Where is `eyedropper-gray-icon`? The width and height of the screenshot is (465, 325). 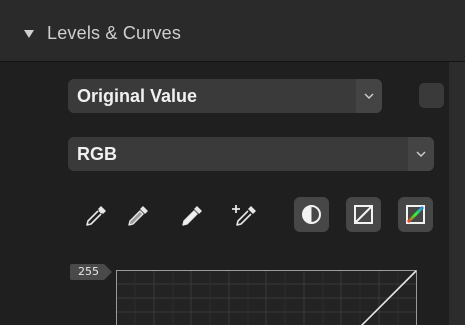 eyedropper-gray-icon is located at coordinates (138, 216).